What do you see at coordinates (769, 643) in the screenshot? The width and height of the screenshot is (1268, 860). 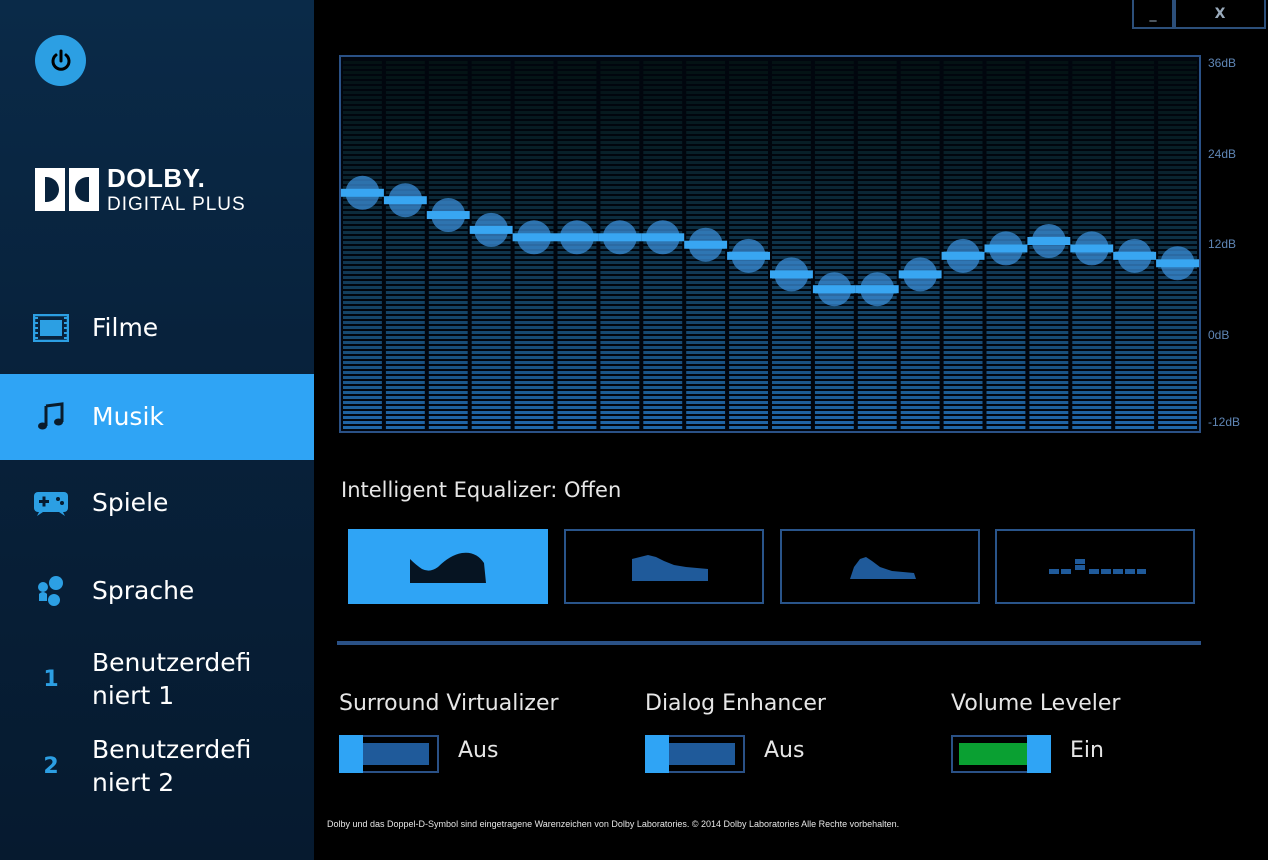 I see `section-divider` at bounding box center [769, 643].